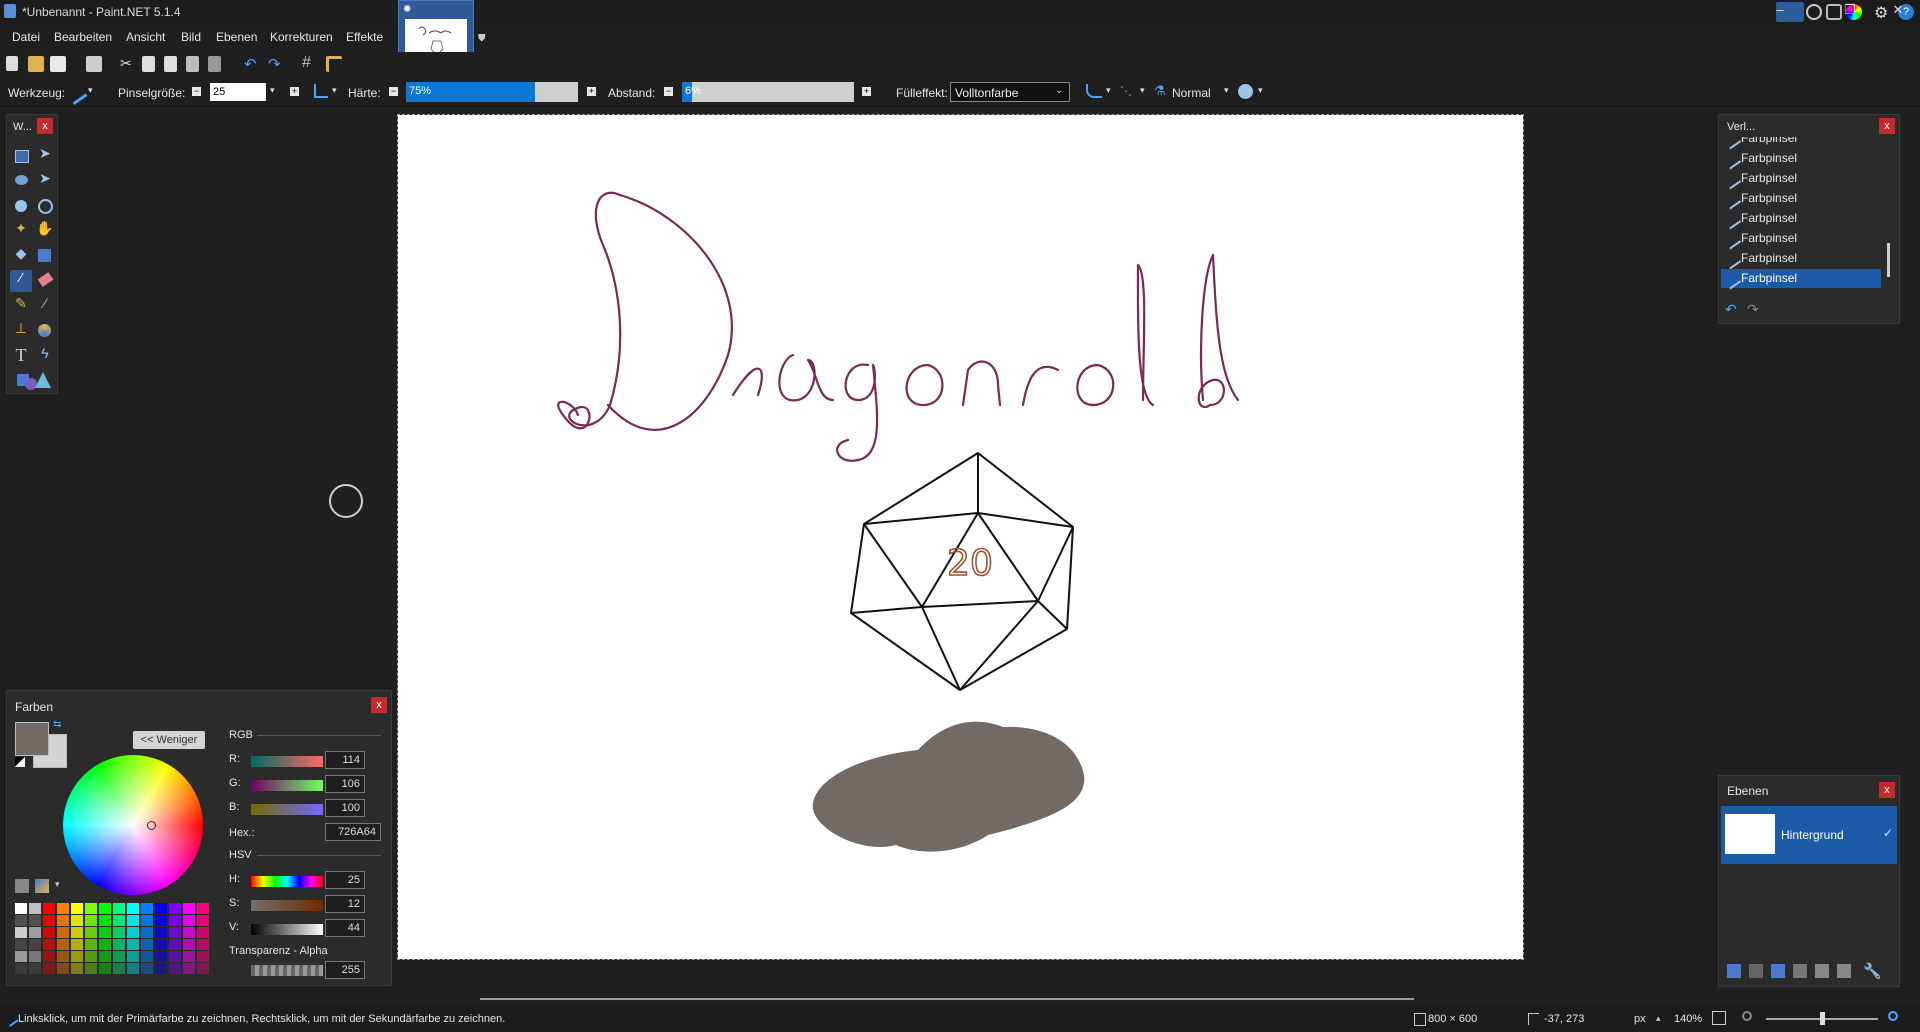 The height and width of the screenshot is (1032, 1920). What do you see at coordinates (345, 970) in the screenshot?
I see `alpha-value-field: 255` at bounding box center [345, 970].